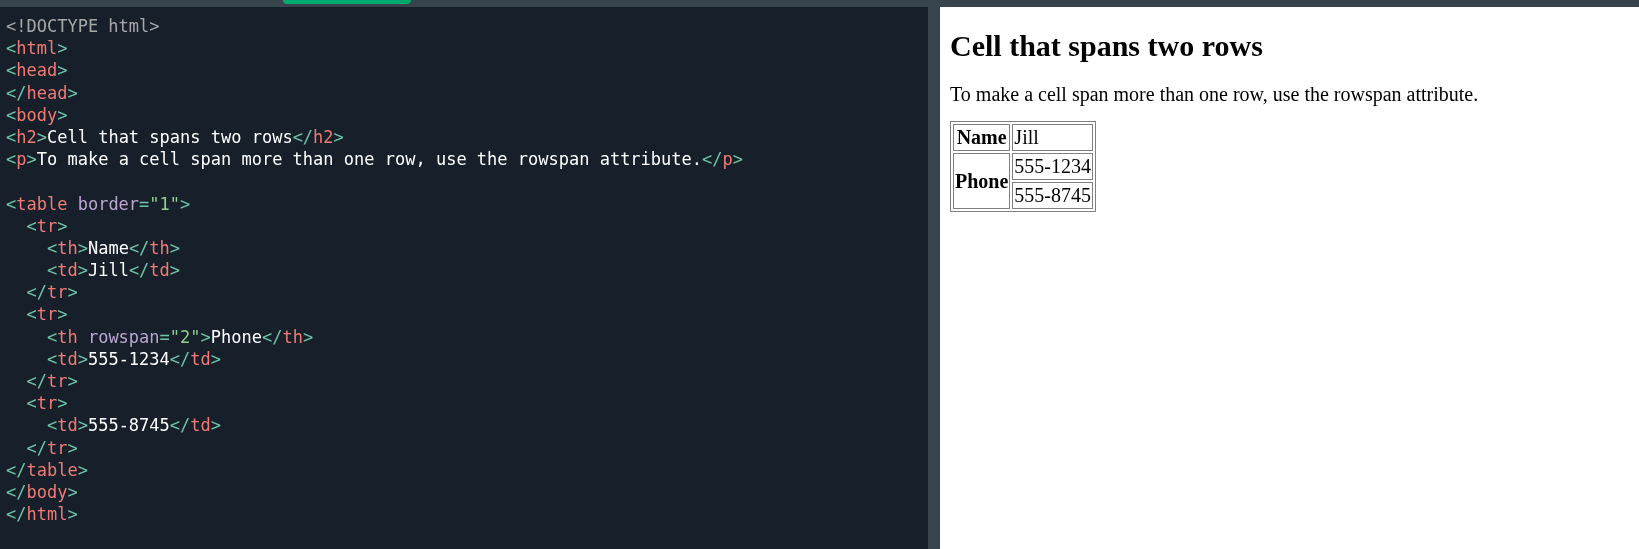 Image resolution: width=1639 pixels, height=549 pixels. Describe the element at coordinates (98, 203) in the screenshot. I see `code-line: <table border="1">` at that location.